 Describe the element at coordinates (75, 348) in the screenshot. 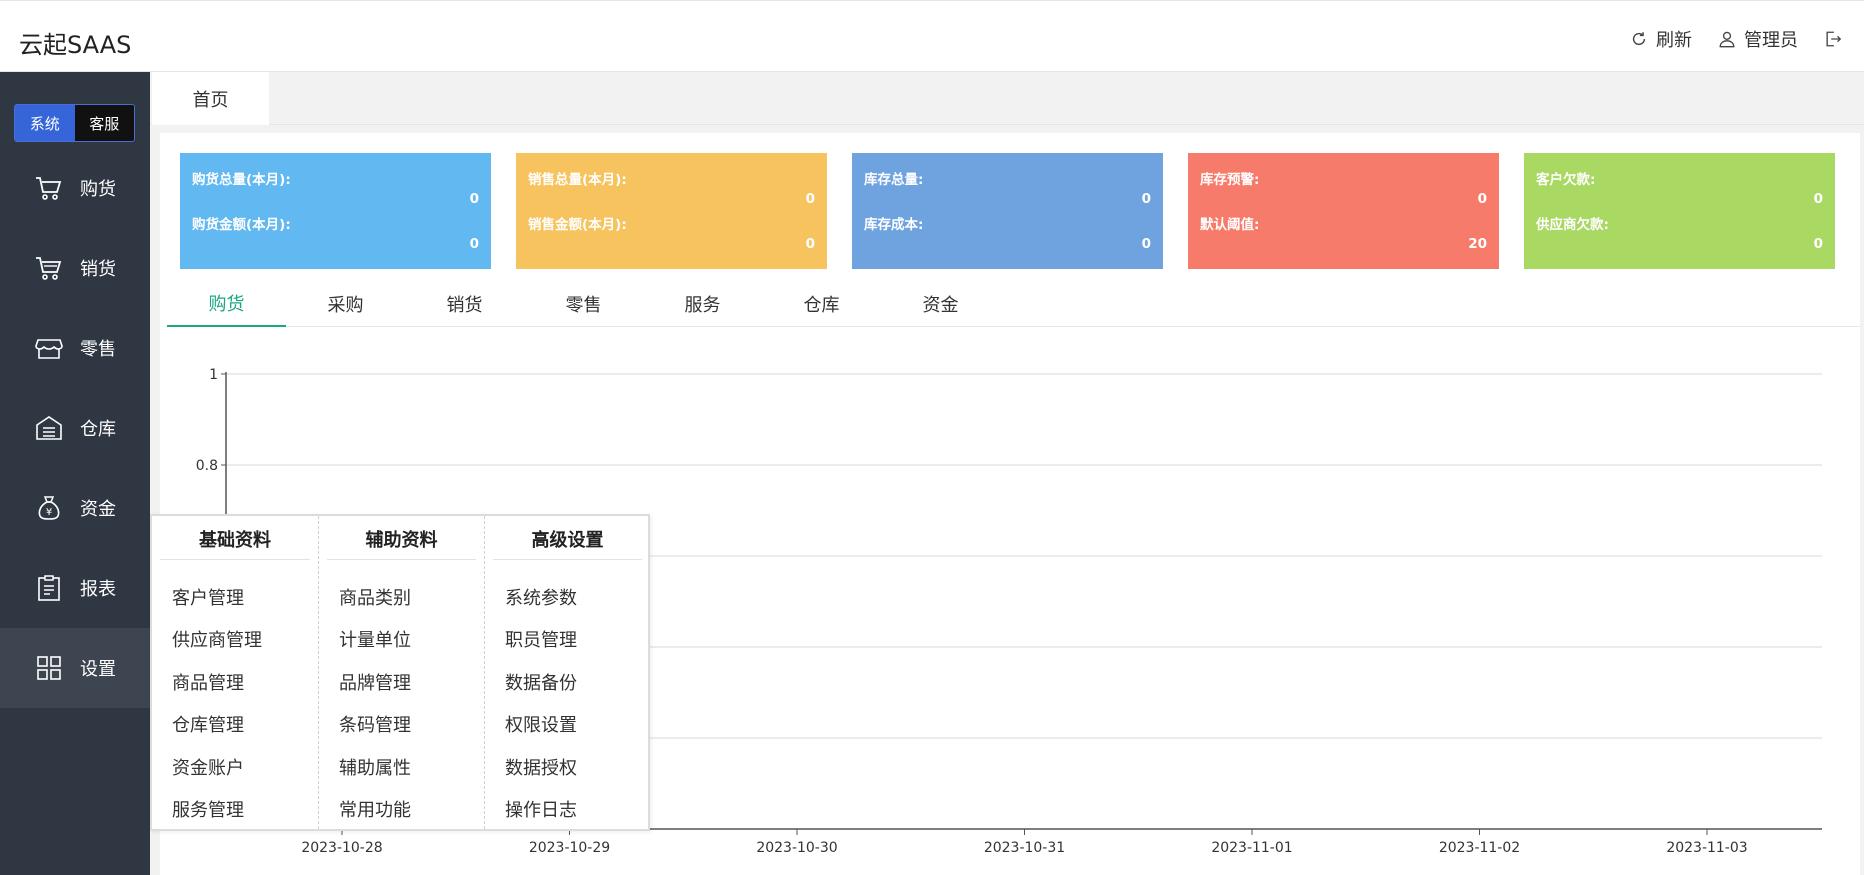

I see `sidebar-item-retail: 零售` at that location.